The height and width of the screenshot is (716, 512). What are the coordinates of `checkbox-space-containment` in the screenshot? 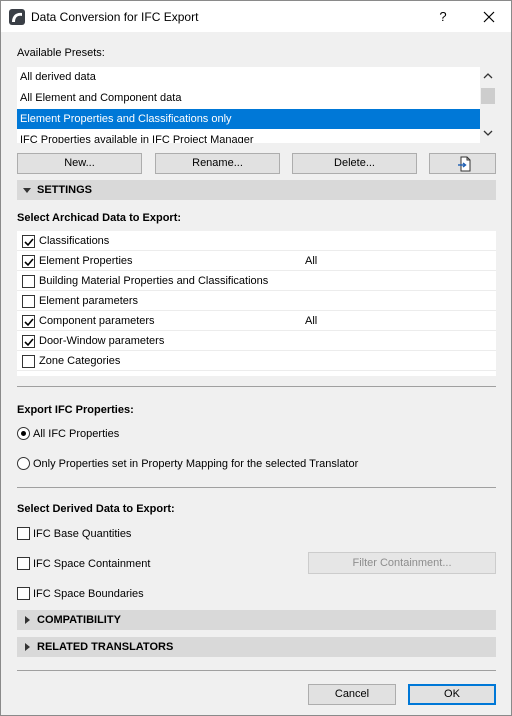 It's located at (23, 563).